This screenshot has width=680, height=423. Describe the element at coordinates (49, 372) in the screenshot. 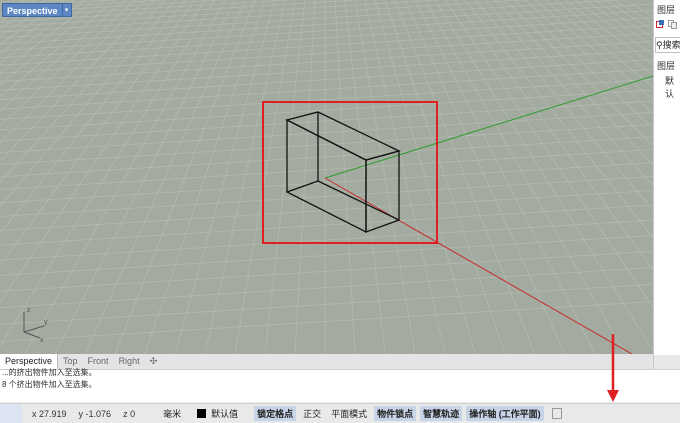

I see `command-line-1: ...的挤出物件加入至选集。` at that location.